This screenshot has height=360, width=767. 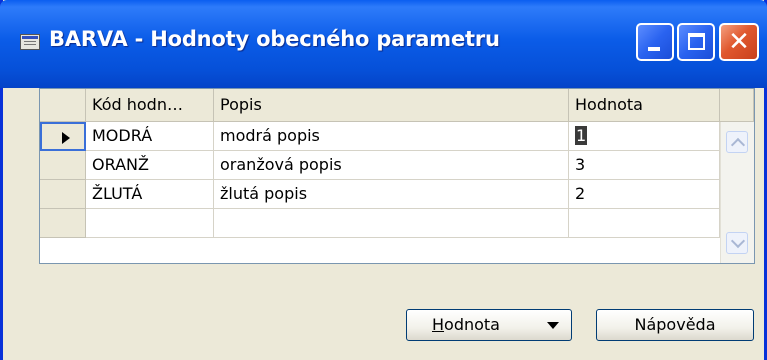 What do you see at coordinates (737, 105) in the screenshot?
I see `column-header-spacer` at bounding box center [737, 105].